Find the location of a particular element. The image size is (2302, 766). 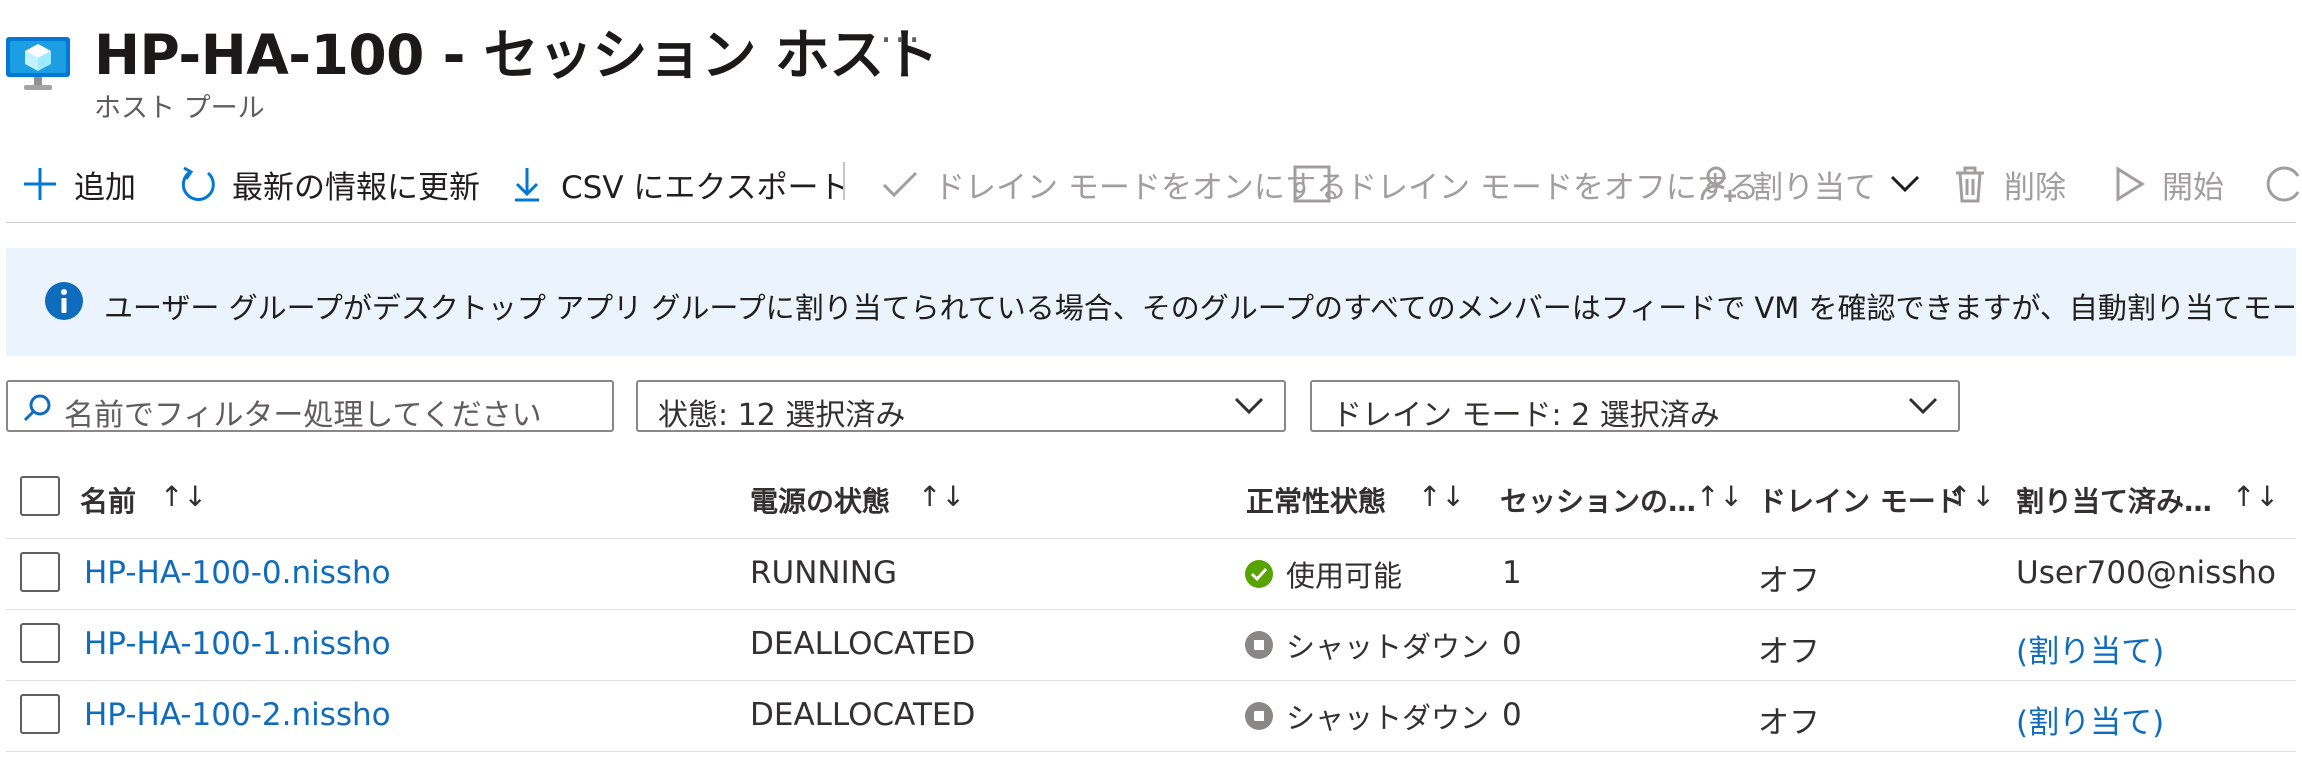

person-add-icon is located at coordinates (1718, 184).